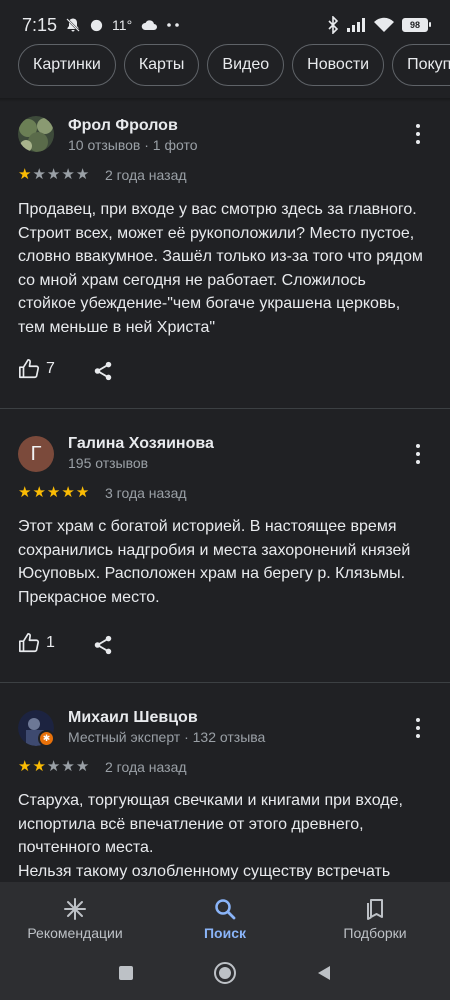  Describe the element at coordinates (225, 25) in the screenshot. I see `status-bar: 7:15 11° 98` at that location.